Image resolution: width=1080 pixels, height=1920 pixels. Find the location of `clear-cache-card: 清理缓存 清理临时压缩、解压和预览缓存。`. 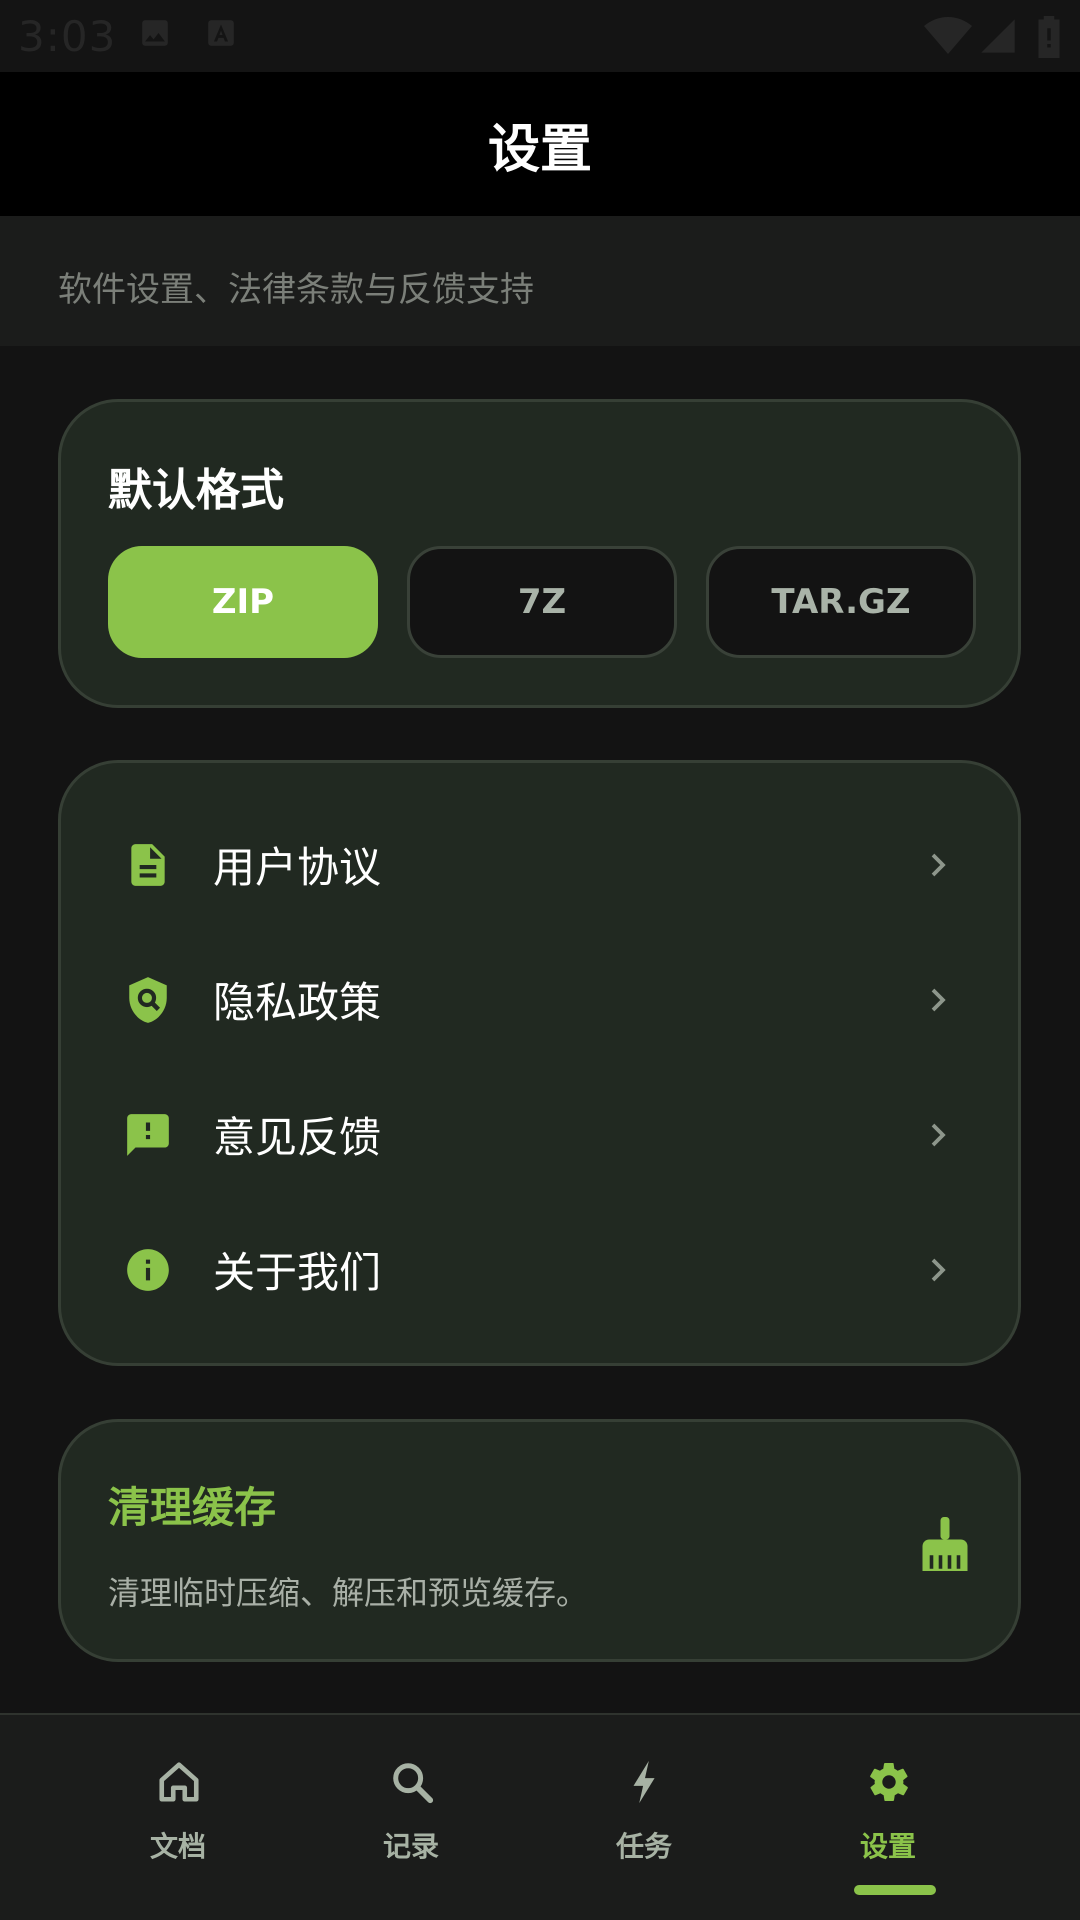

clear-cache-card: 清理缓存 清理临时压缩、解压和预览缓存。 is located at coordinates (539, 1540).